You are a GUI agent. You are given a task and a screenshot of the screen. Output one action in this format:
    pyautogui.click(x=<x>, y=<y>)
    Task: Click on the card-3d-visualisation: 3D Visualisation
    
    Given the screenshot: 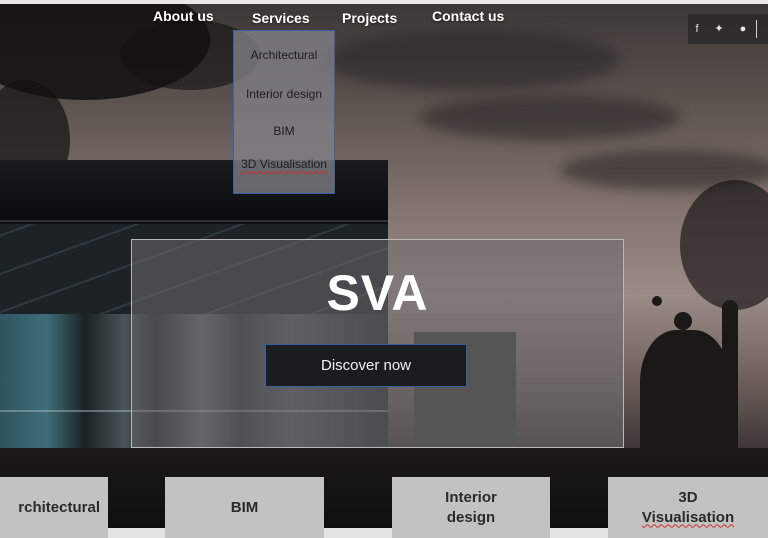 What is the action you would take?
    pyautogui.click(x=688, y=507)
    